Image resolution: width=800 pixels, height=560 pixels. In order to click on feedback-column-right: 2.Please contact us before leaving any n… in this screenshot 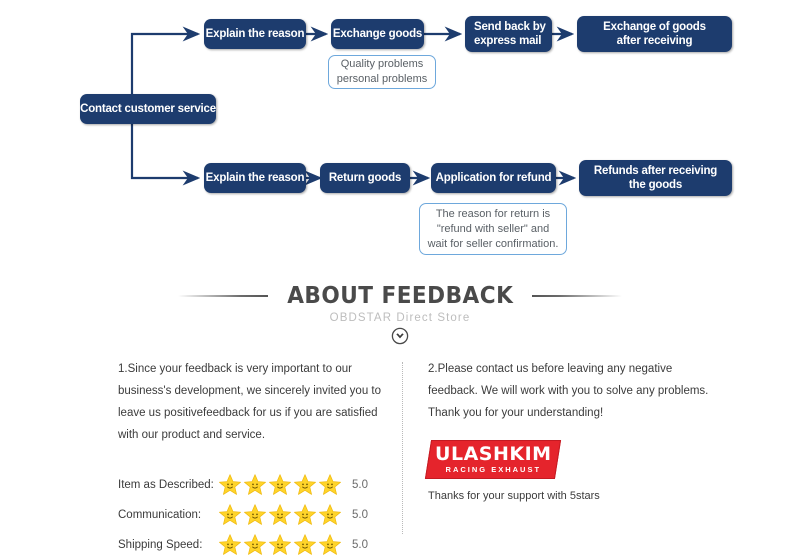, I will do `click(571, 430)`.